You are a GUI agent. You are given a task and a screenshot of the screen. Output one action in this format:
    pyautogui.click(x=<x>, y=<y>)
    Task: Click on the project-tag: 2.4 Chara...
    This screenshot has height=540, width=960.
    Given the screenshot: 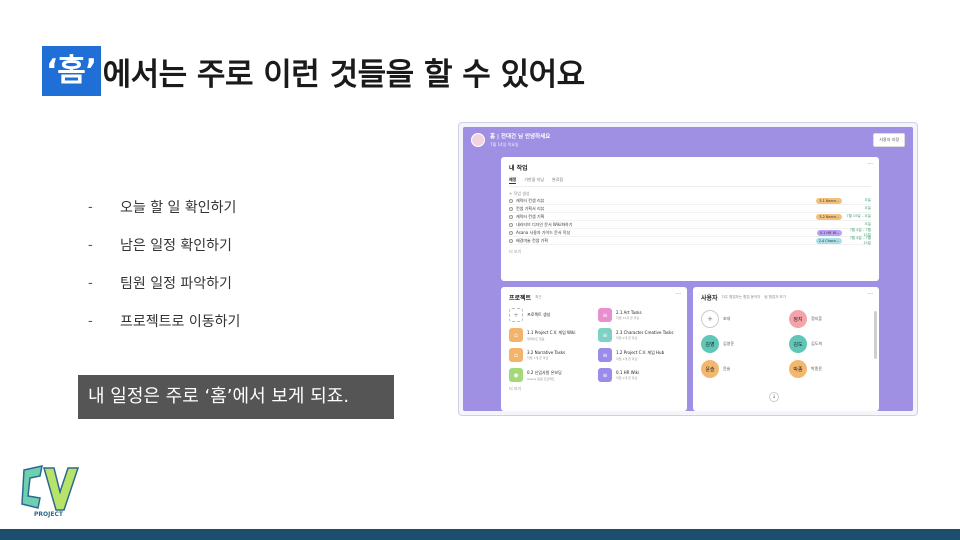 What is the action you would take?
    pyautogui.click(x=828, y=240)
    